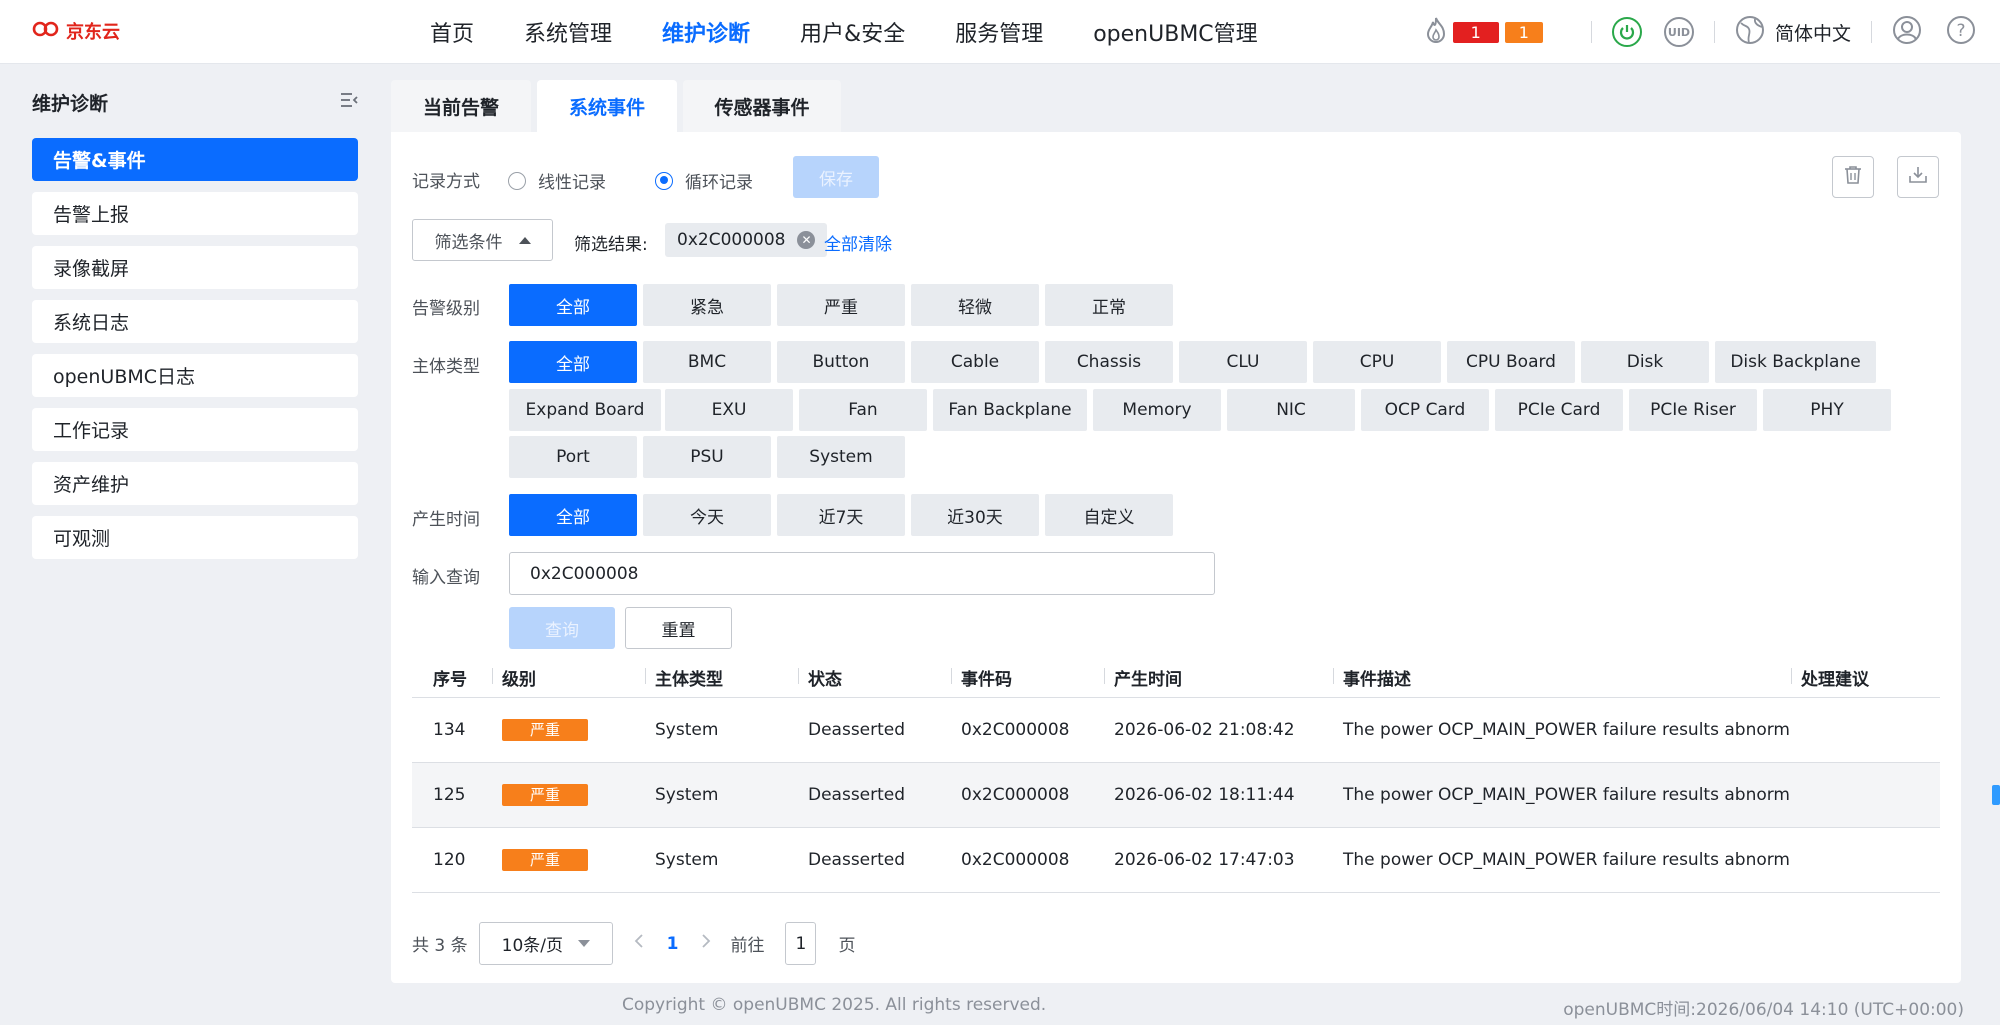 Image resolution: width=2000 pixels, height=1025 pixels. What do you see at coordinates (517, 180) in the screenshot?
I see `radio-linear-indicator` at bounding box center [517, 180].